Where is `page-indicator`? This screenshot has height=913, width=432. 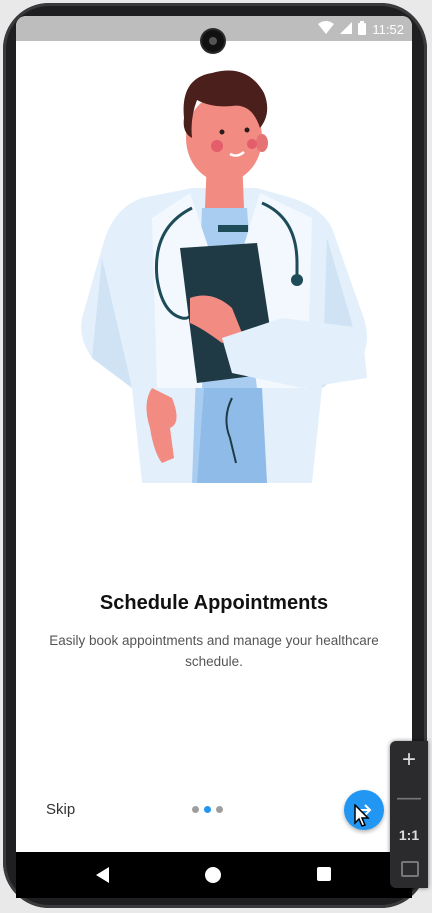 page-indicator is located at coordinates (207, 809).